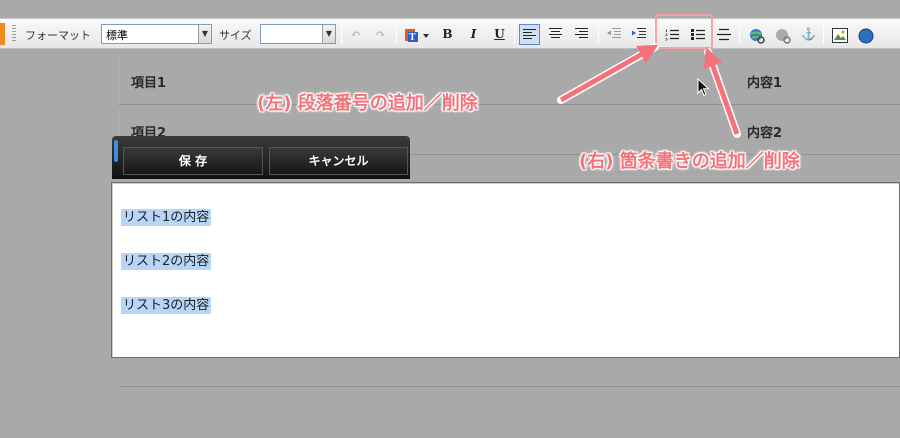 The image size is (900, 438). Describe the element at coordinates (765, 133) in the screenshot. I see `row-value: 内容2` at that location.